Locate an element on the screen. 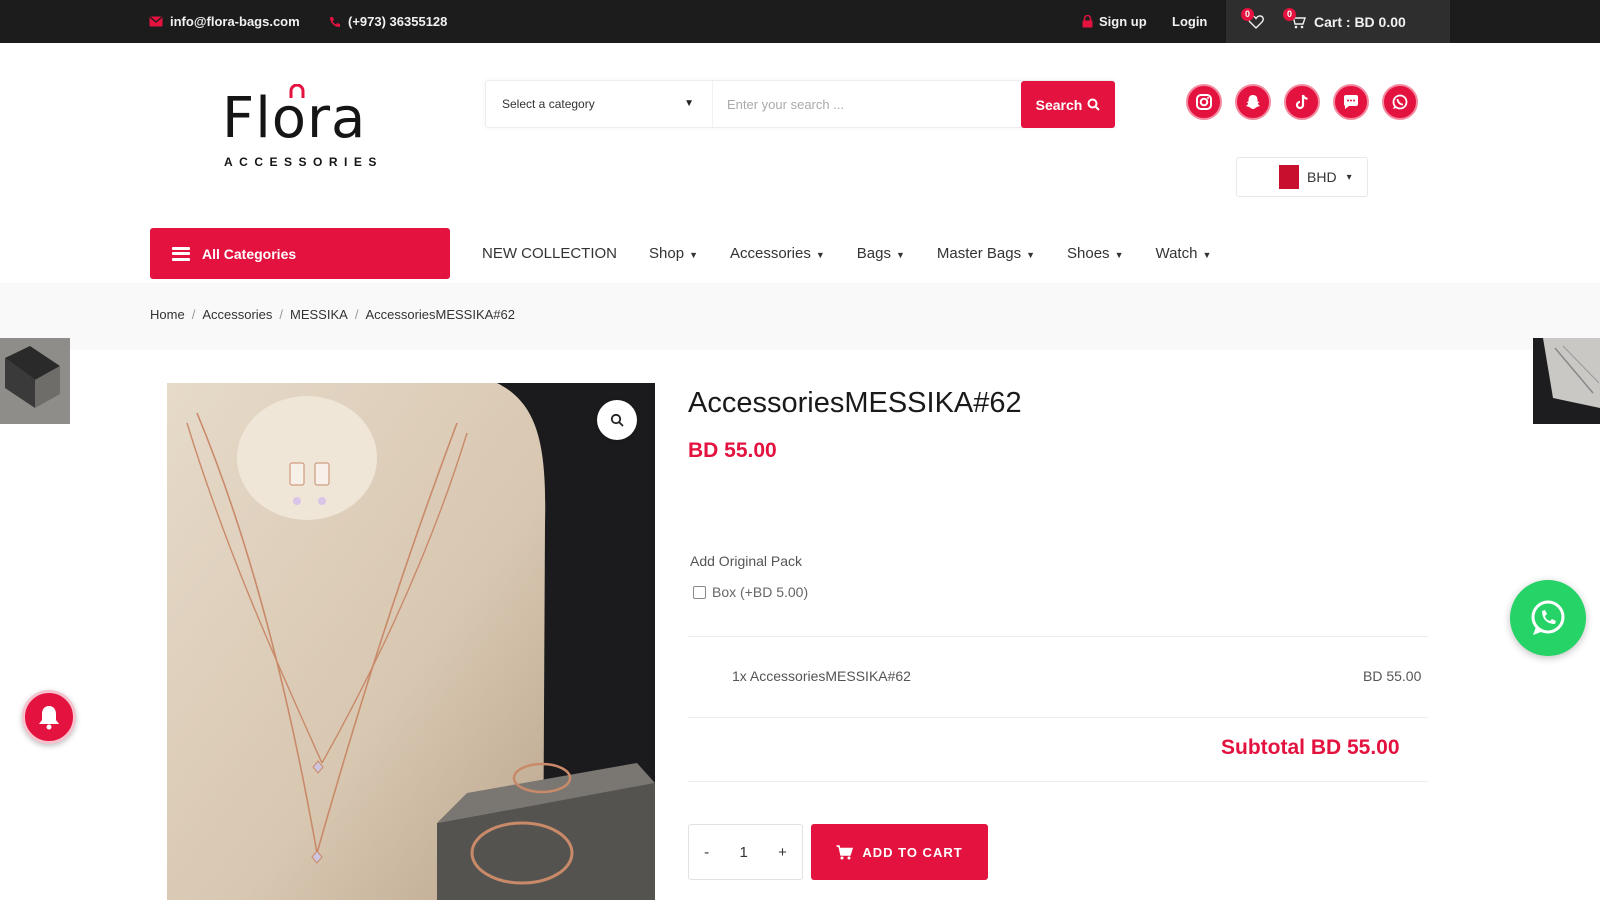 This screenshot has height=900, width=1600. cart-button: 0 is located at coordinates (1294, 18).